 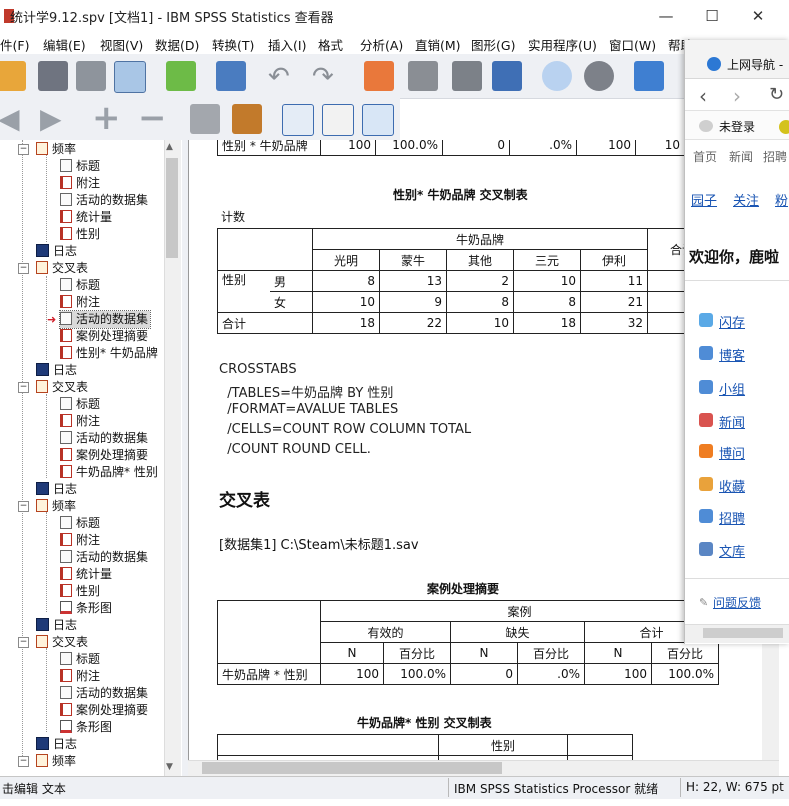 I want to click on goto-data-icon, so click(x=231, y=76).